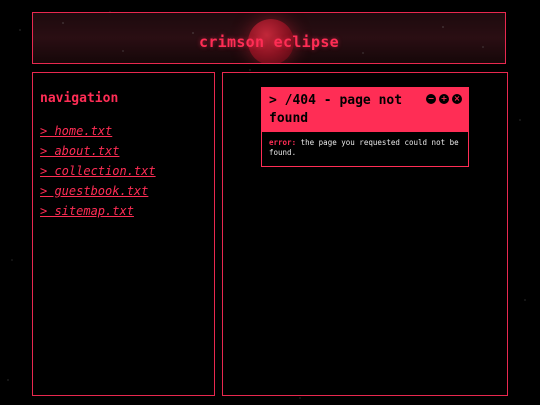 The image size is (540, 405). I want to click on nav-link-sitemap: > sitemap.txt, so click(87, 211).